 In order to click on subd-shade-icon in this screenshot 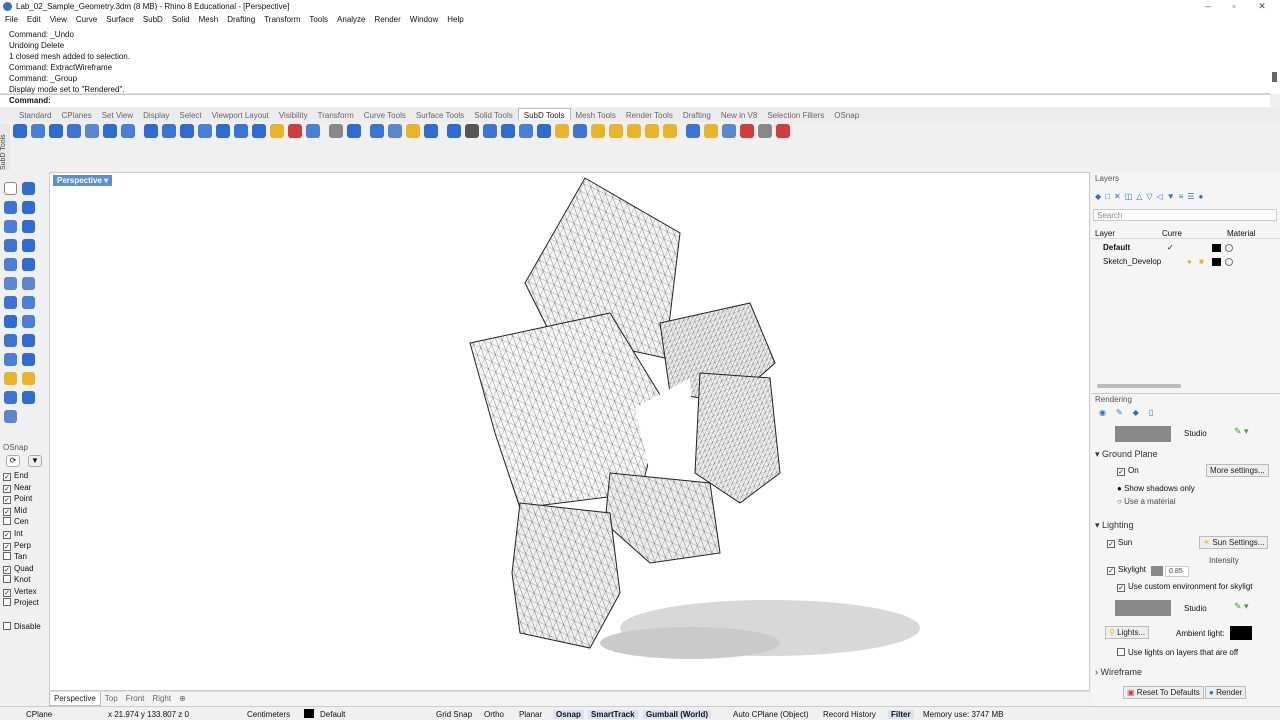, I will do `click(711, 131)`.